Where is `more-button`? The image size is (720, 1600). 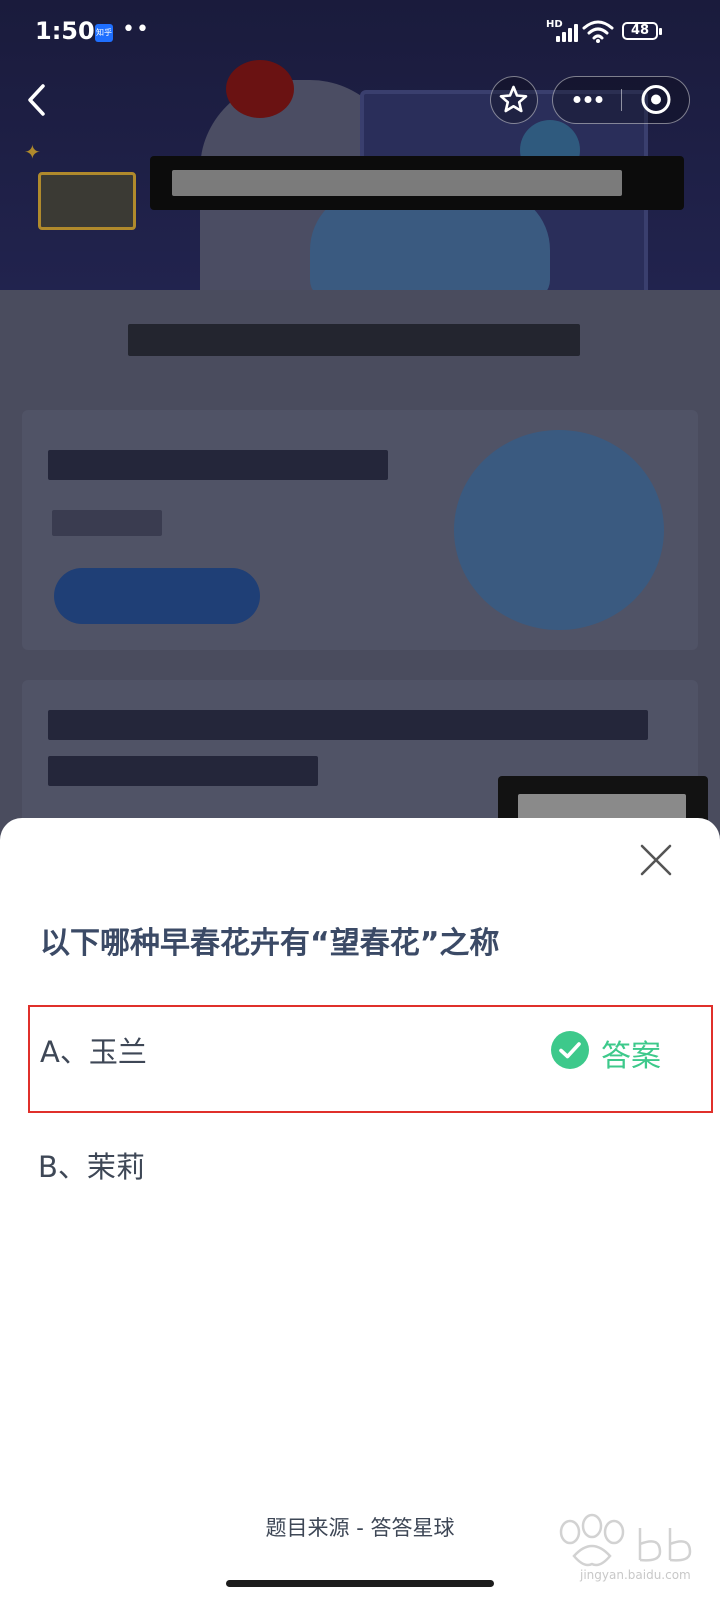
more-button is located at coordinates (587, 99).